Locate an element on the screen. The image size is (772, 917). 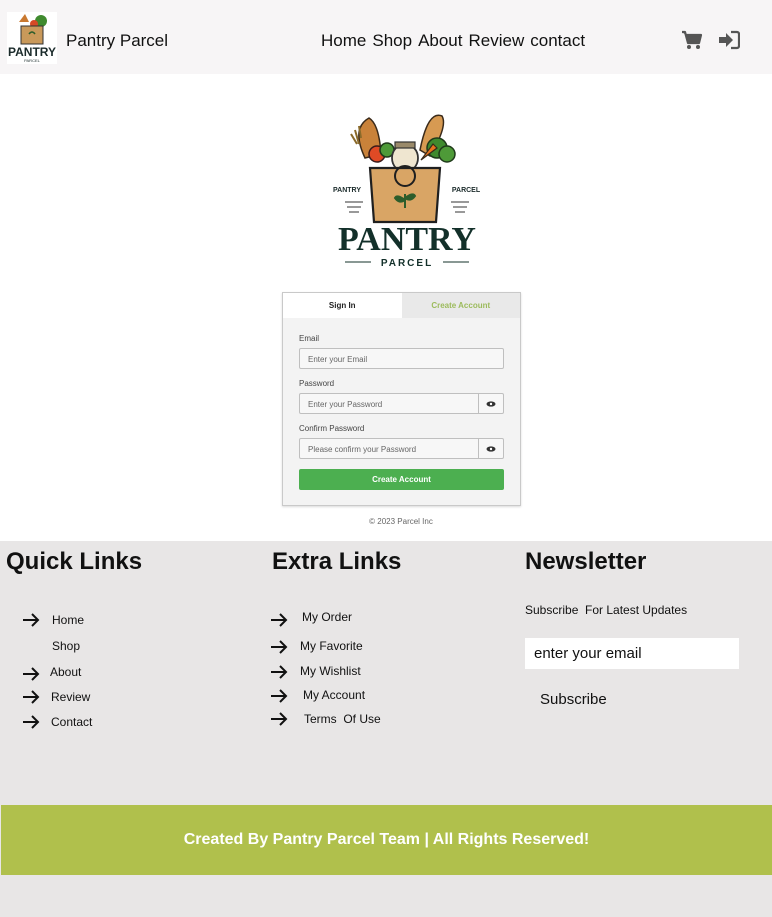
brand-name: Pantry Parcel is located at coordinates (117, 41).